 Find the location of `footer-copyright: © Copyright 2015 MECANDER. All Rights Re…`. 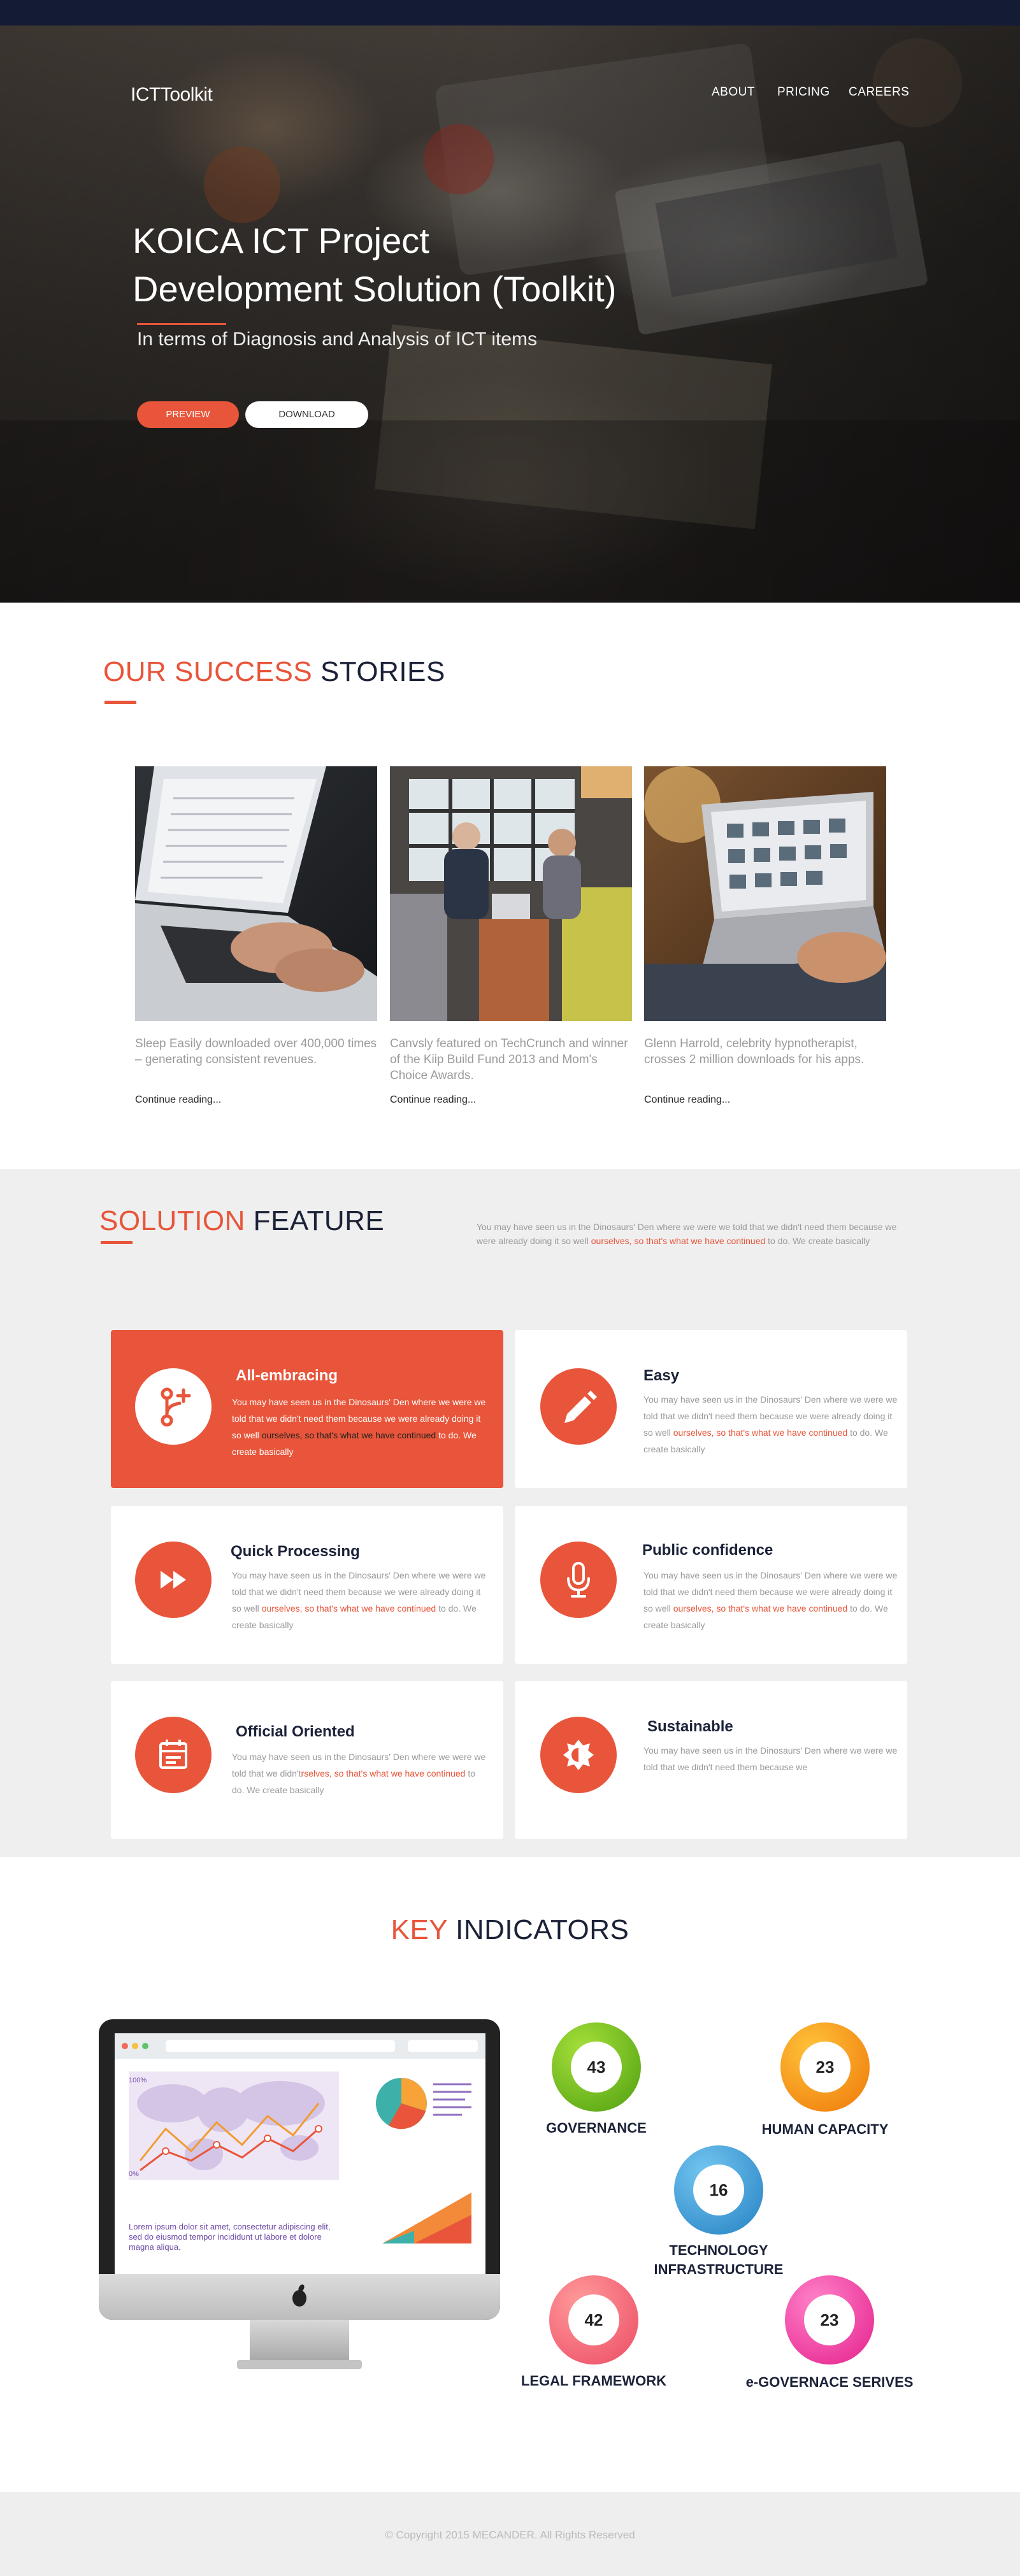

footer-copyright: © Copyright 2015 MECANDER. All Rights Re… is located at coordinates (510, 2535).